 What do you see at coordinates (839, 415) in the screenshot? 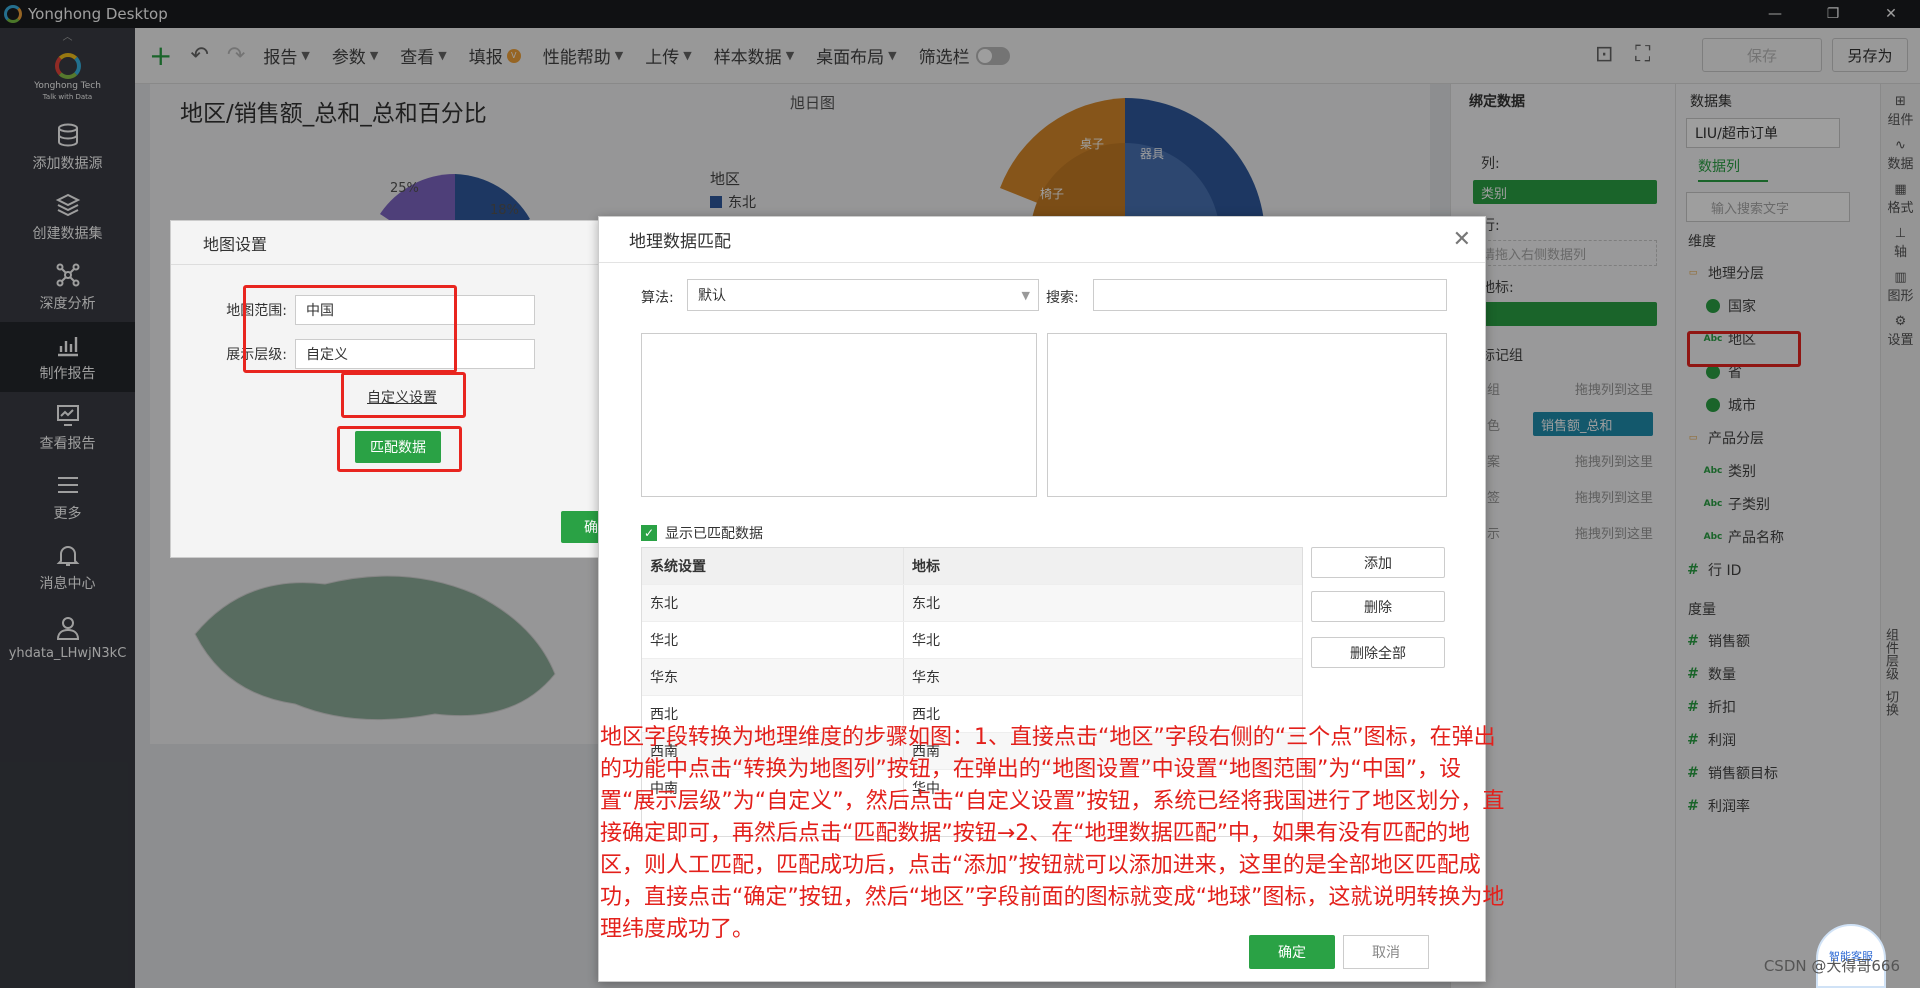
I see `system-region-list` at bounding box center [839, 415].